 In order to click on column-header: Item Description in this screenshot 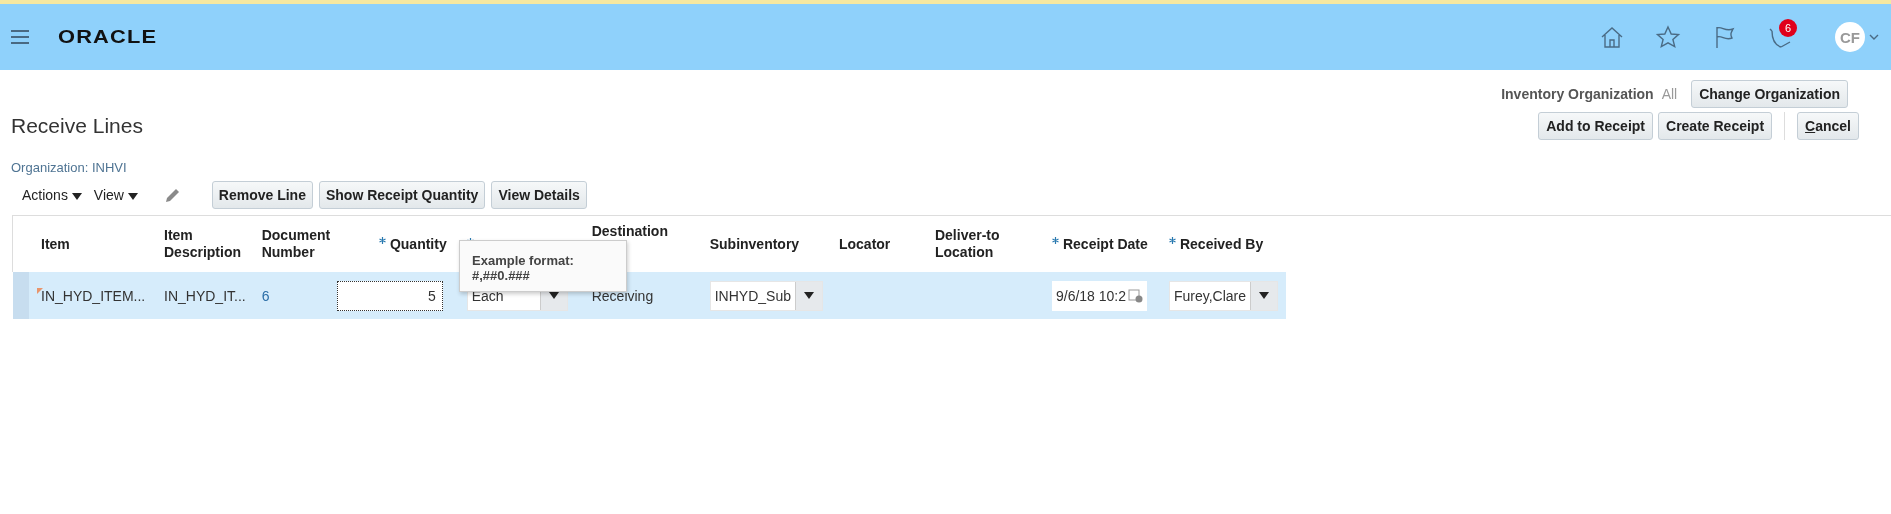, I will do `click(205, 244)`.